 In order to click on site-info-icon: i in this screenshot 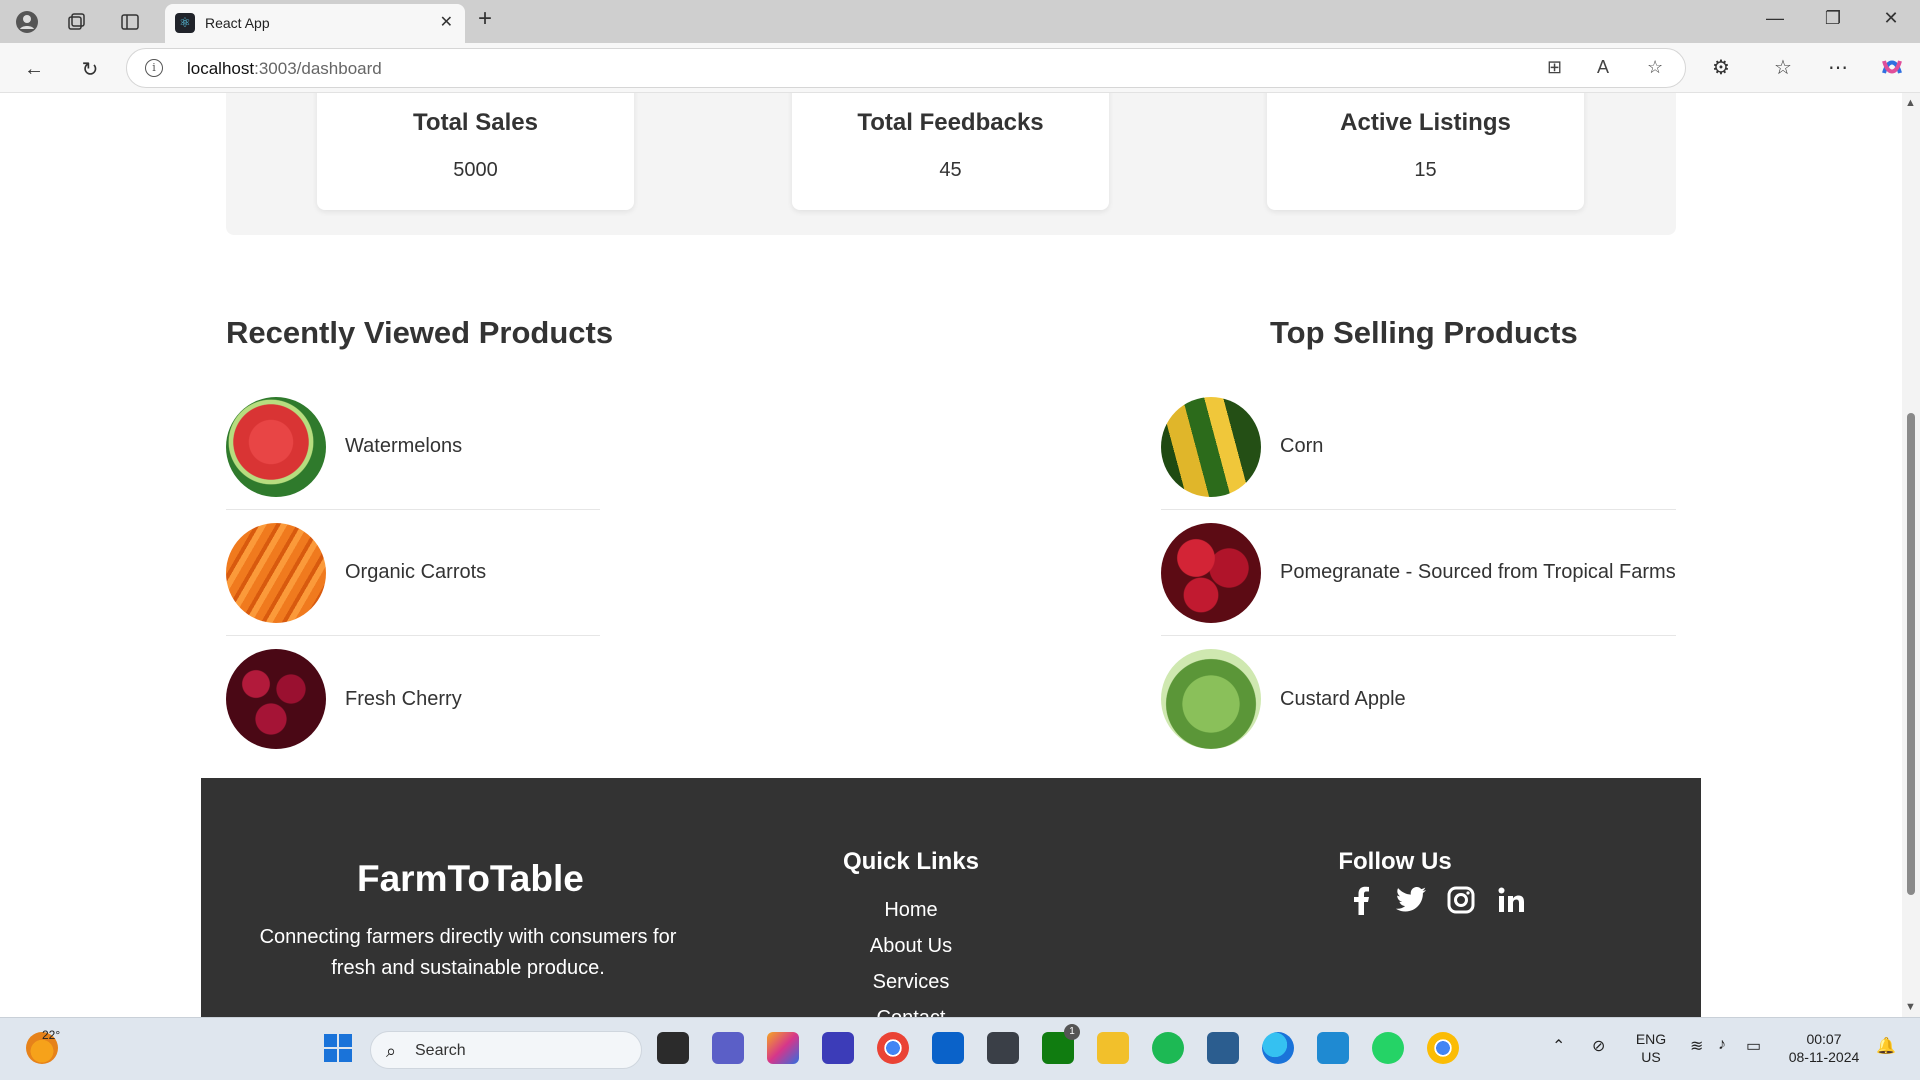, I will do `click(154, 68)`.